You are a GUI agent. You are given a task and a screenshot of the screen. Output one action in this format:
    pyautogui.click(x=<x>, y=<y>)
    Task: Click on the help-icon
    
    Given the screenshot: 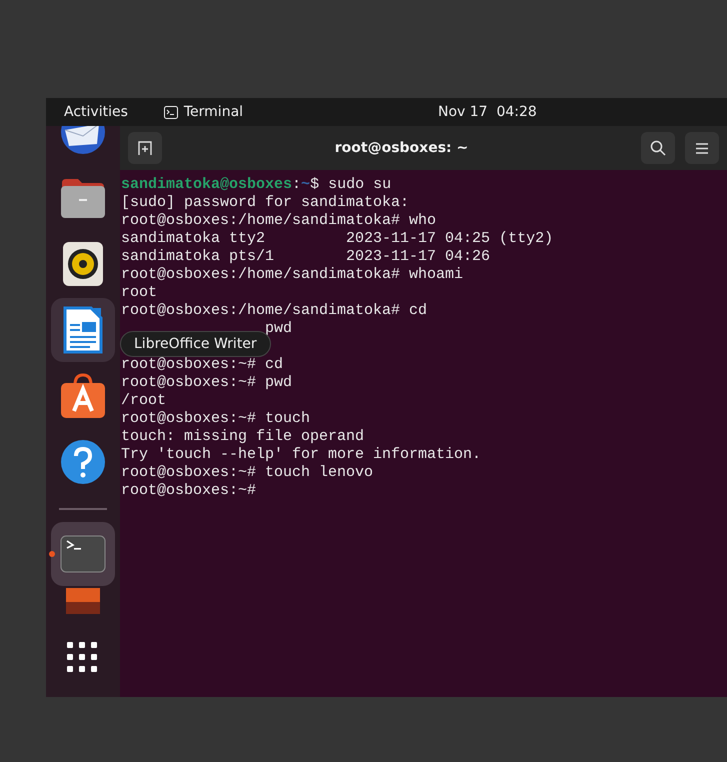 What is the action you would take?
    pyautogui.click(x=83, y=462)
    